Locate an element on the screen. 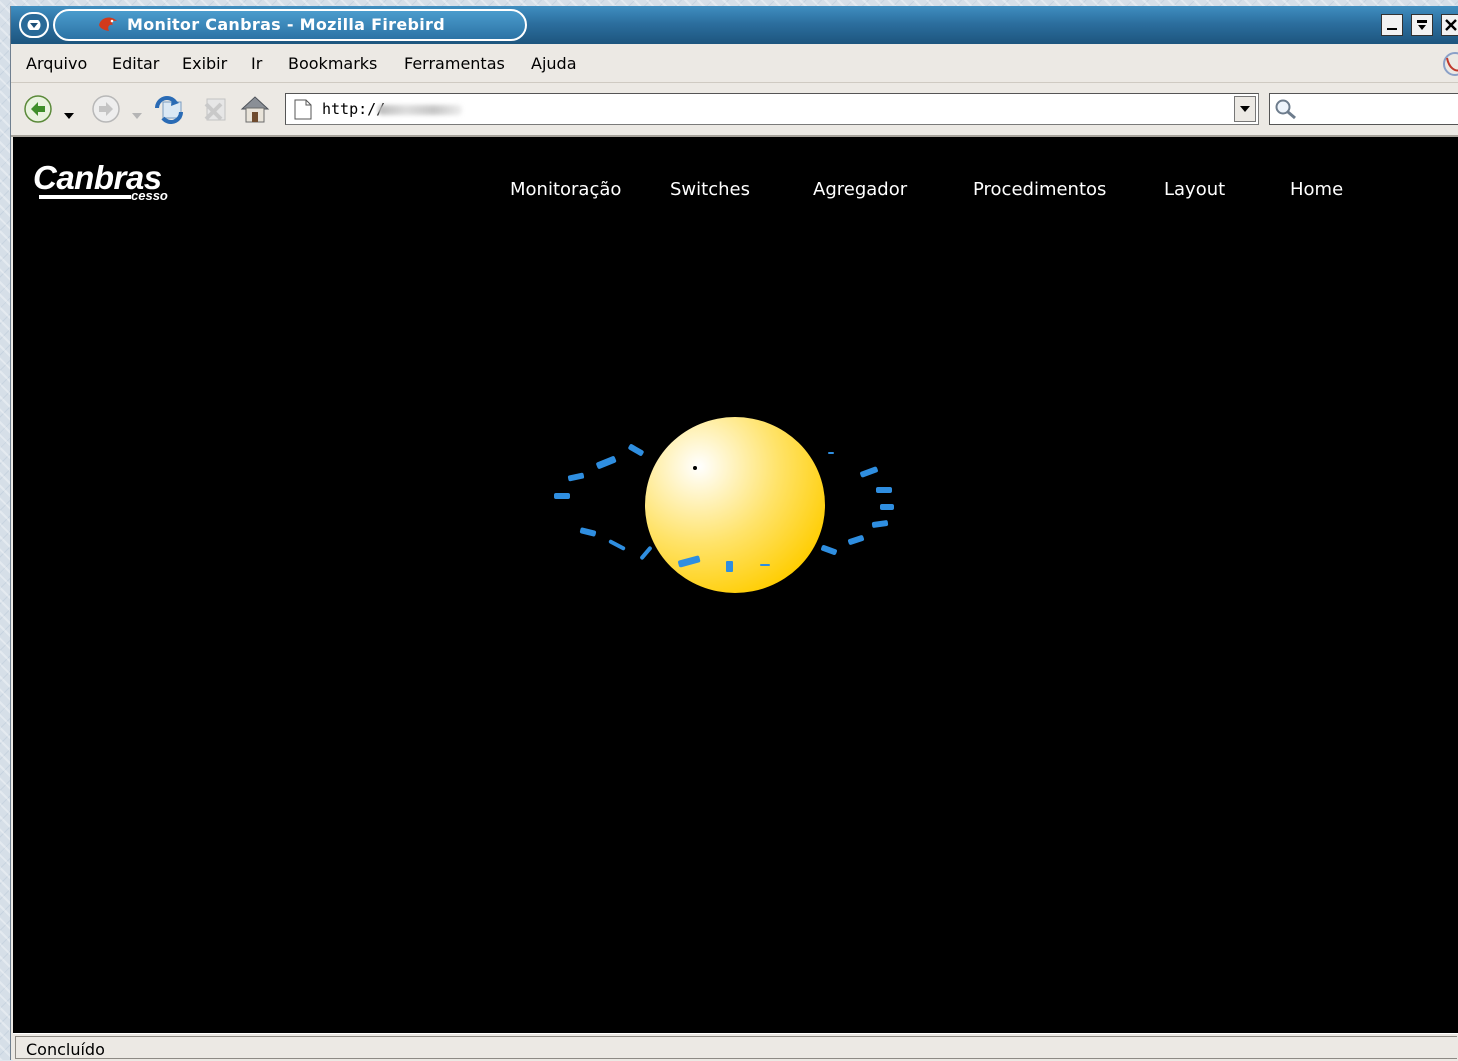 The width and height of the screenshot is (1458, 1061). window-title: Monitor Canbras - Mozilla Firebird is located at coordinates (286, 24).